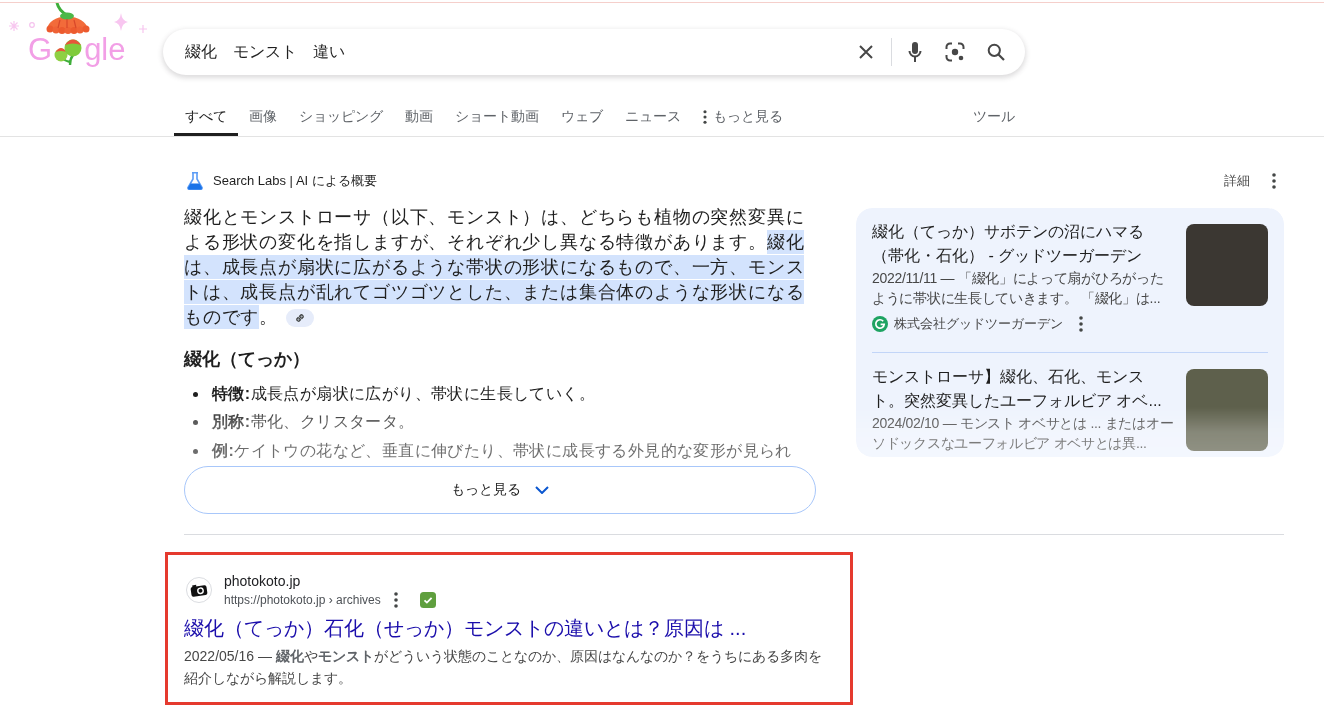 This screenshot has width=1324, height=718. Describe the element at coordinates (500, 489) in the screenshot. I see `show-more-button: もっと見る` at that location.